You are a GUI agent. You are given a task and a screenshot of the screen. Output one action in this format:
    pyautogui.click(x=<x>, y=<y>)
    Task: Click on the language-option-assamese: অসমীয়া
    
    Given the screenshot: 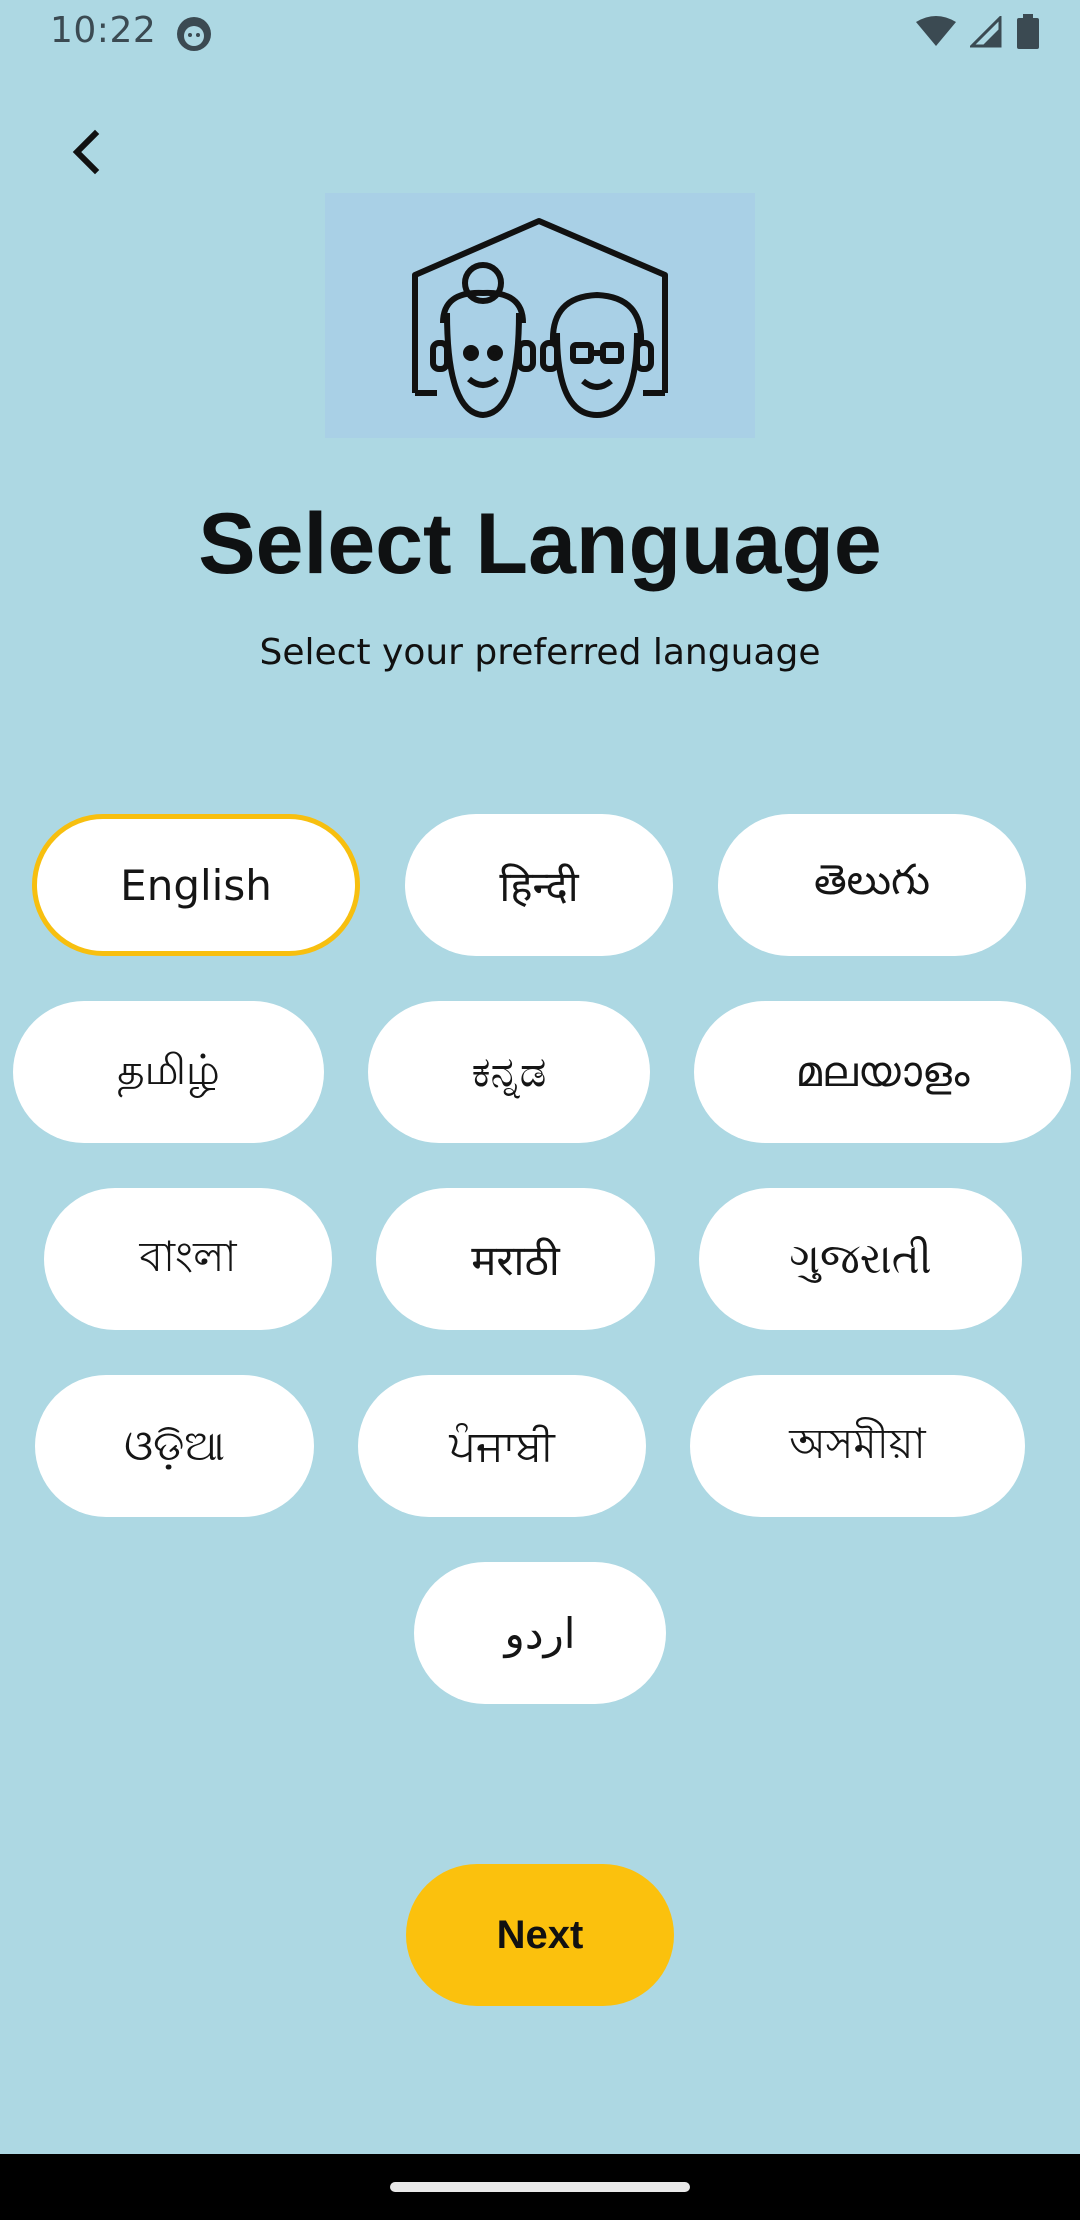 What is the action you would take?
    pyautogui.click(x=857, y=1446)
    